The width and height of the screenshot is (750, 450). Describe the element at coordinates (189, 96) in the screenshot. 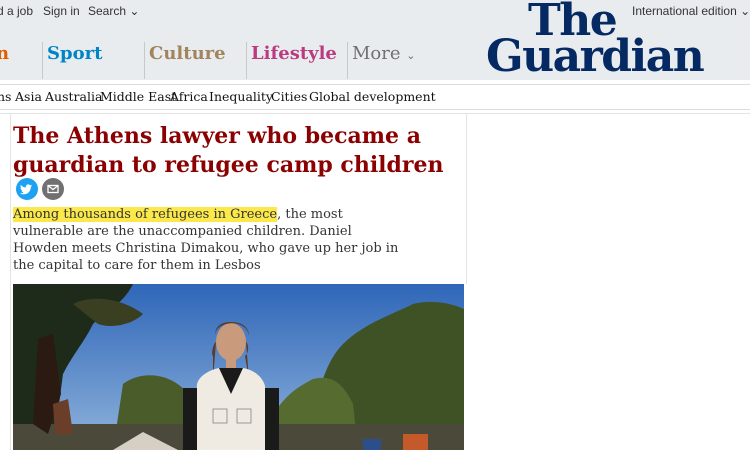

I see `subnav-item: Africa` at that location.